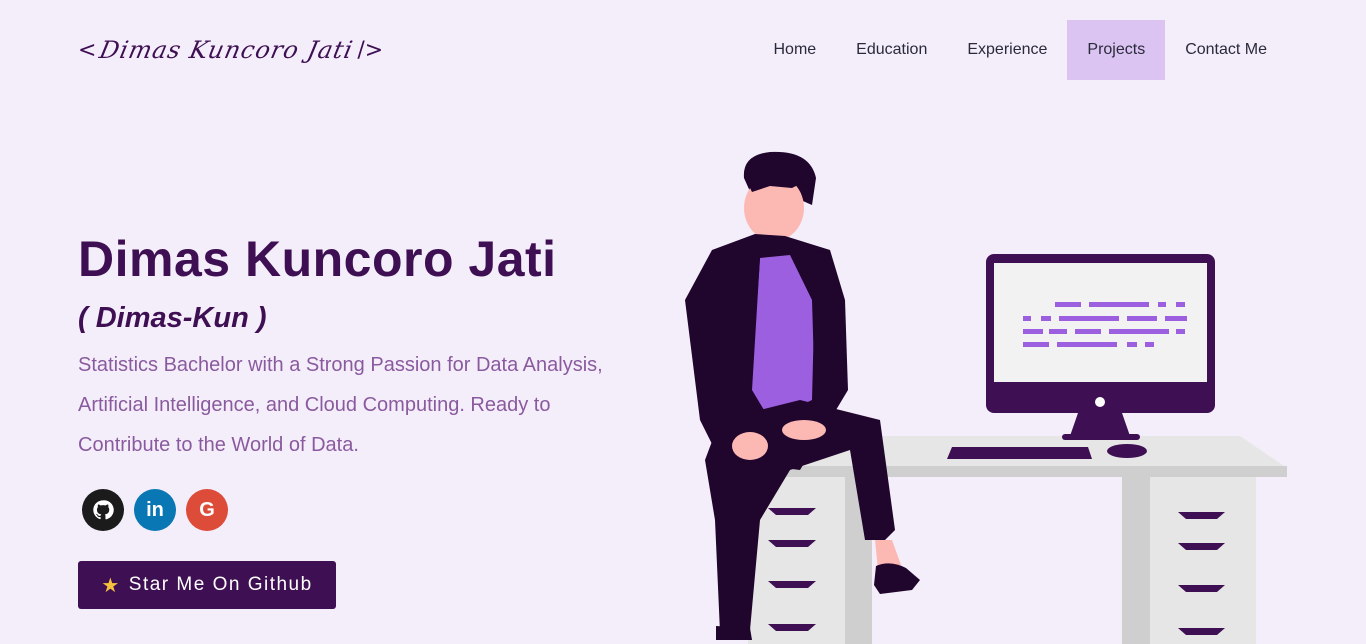  What do you see at coordinates (317, 259) in the screenshot?
I see `hero-name: Dimas Kuncoro Jati` at bounding box center [317, 259].